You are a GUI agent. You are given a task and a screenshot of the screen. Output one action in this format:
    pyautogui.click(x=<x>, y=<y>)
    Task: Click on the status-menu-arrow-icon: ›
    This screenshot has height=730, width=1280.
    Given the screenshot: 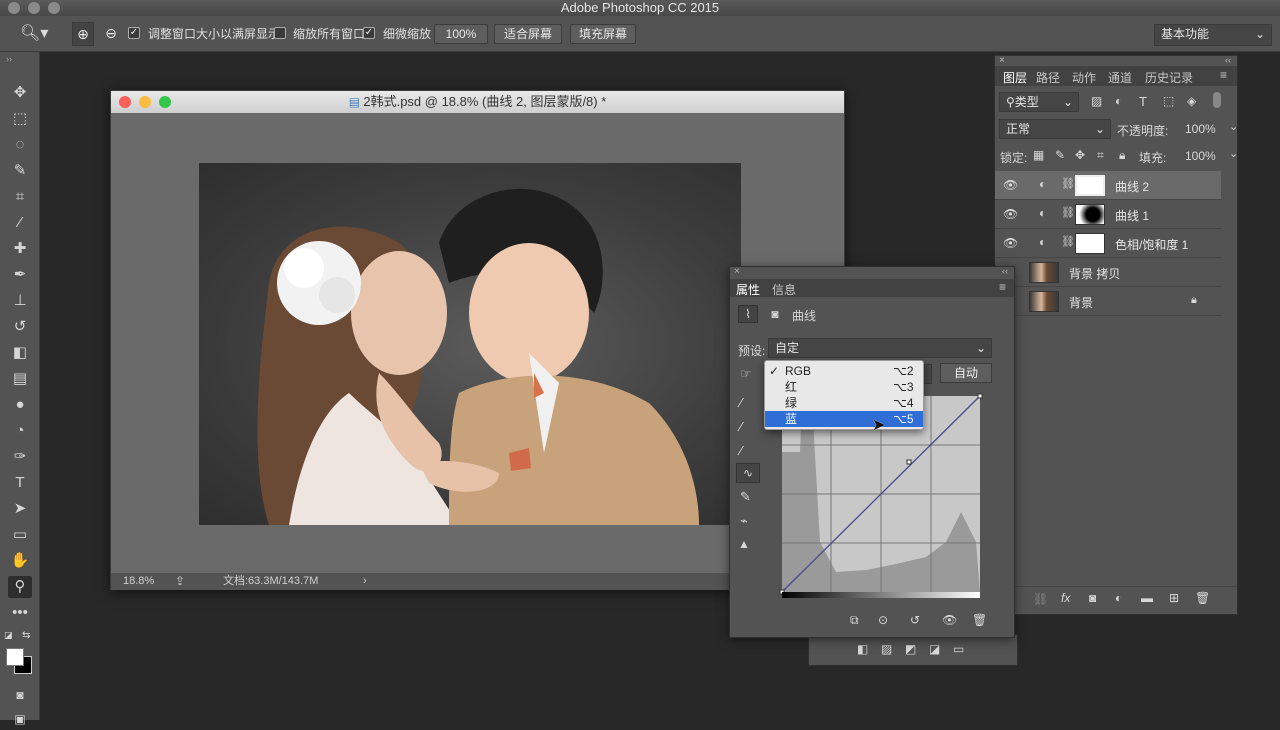 What is the action you would take?
    pyautogui.click(x=365, y=581)
    